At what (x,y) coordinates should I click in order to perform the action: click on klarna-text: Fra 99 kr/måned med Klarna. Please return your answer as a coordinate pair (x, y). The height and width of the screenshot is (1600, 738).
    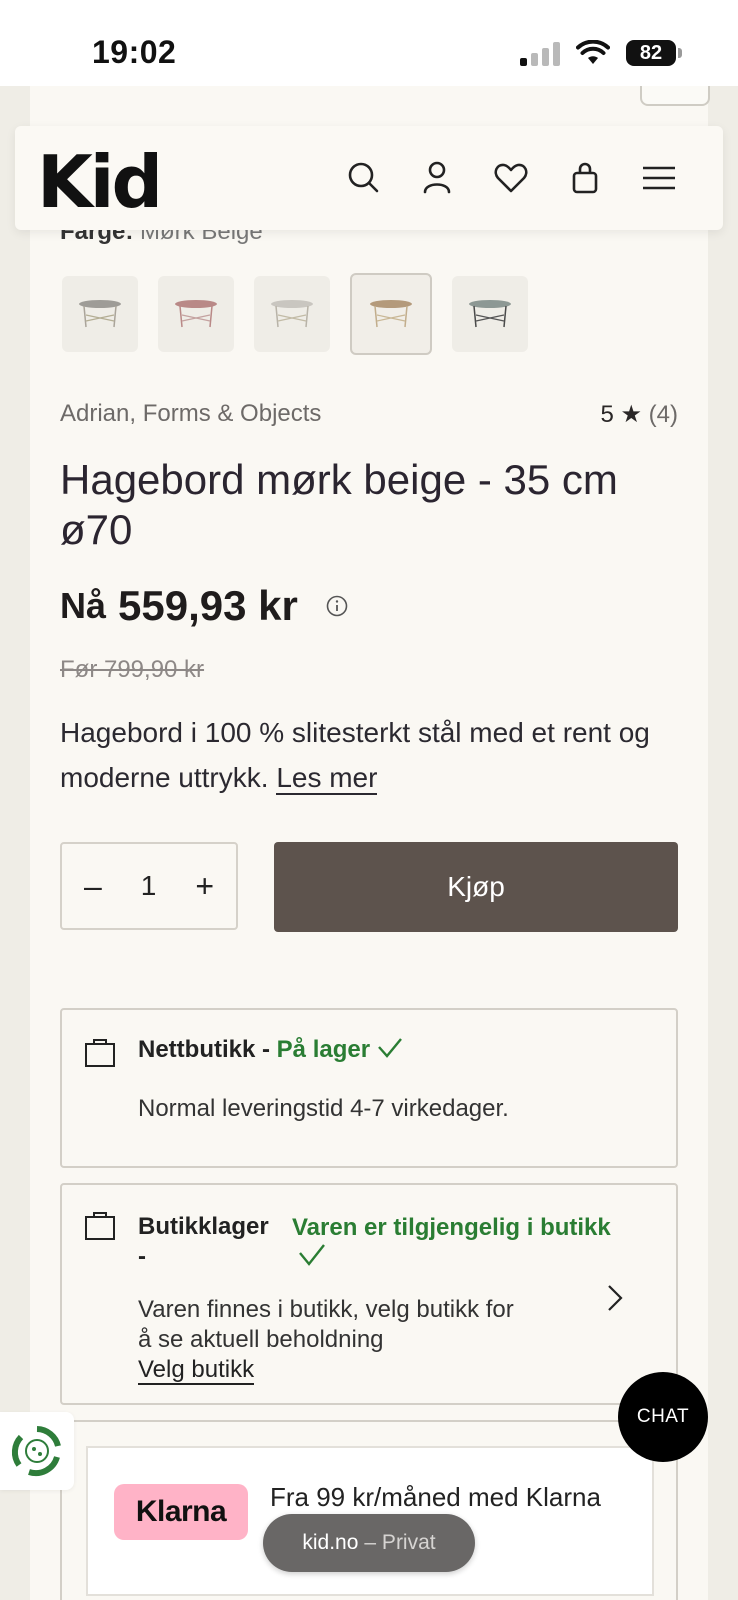
    Looking at the image, I should click on (435, 1497).